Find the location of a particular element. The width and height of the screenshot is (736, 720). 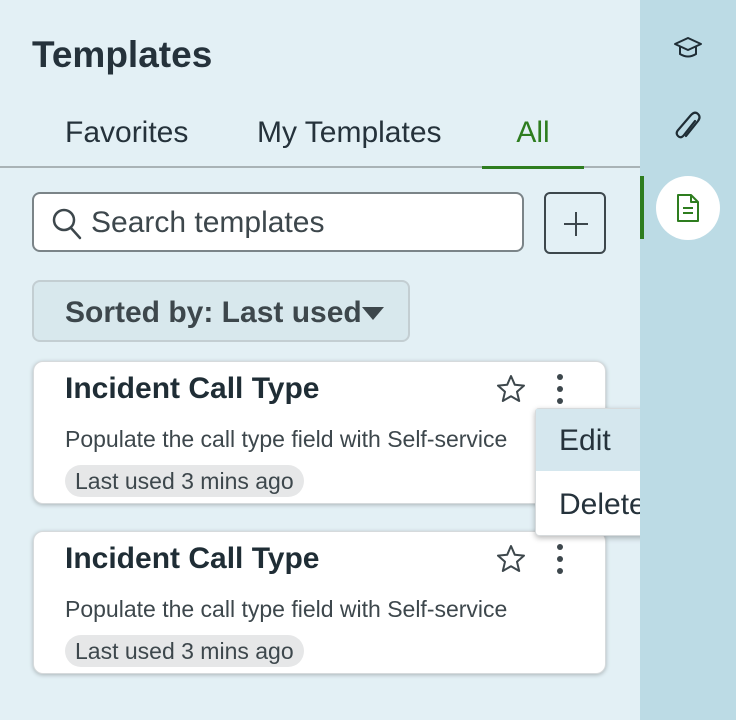

panel-title: Templates is located at coordinates (122, 54).